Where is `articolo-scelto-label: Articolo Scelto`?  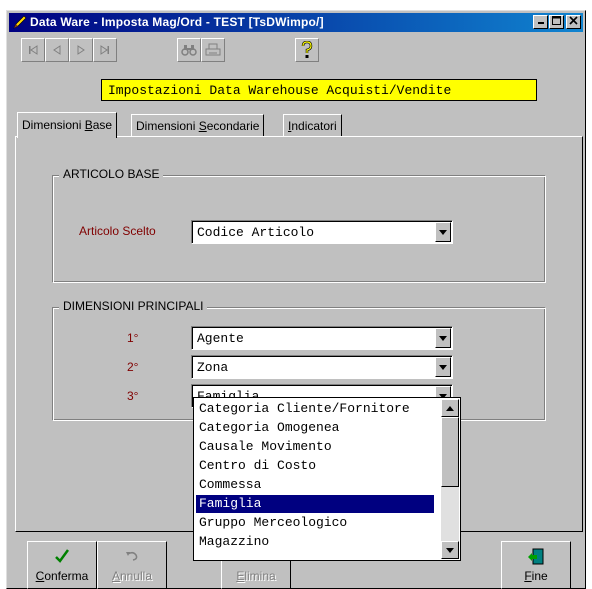 articolo-scelto-label: Articolo Scelto is located at coordinates (117, 231).